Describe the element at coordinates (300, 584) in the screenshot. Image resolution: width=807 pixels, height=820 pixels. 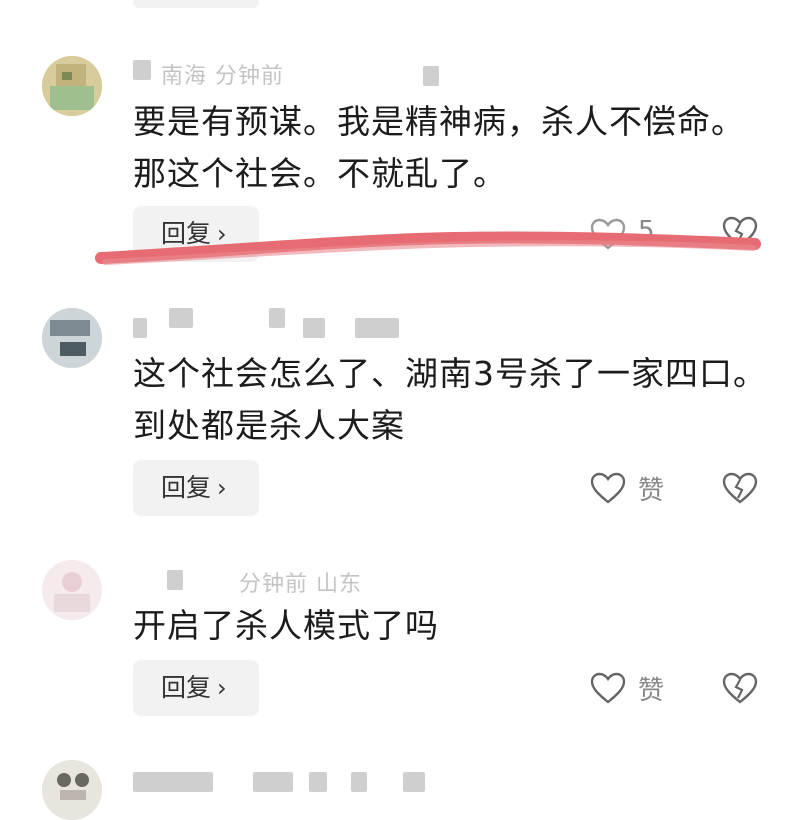
I see `comment-meta-text: 分钟前 山东` at that location.